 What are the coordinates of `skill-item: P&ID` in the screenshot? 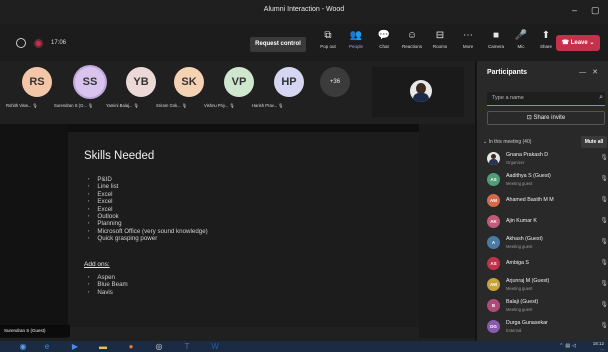 It's located at (148, 179).